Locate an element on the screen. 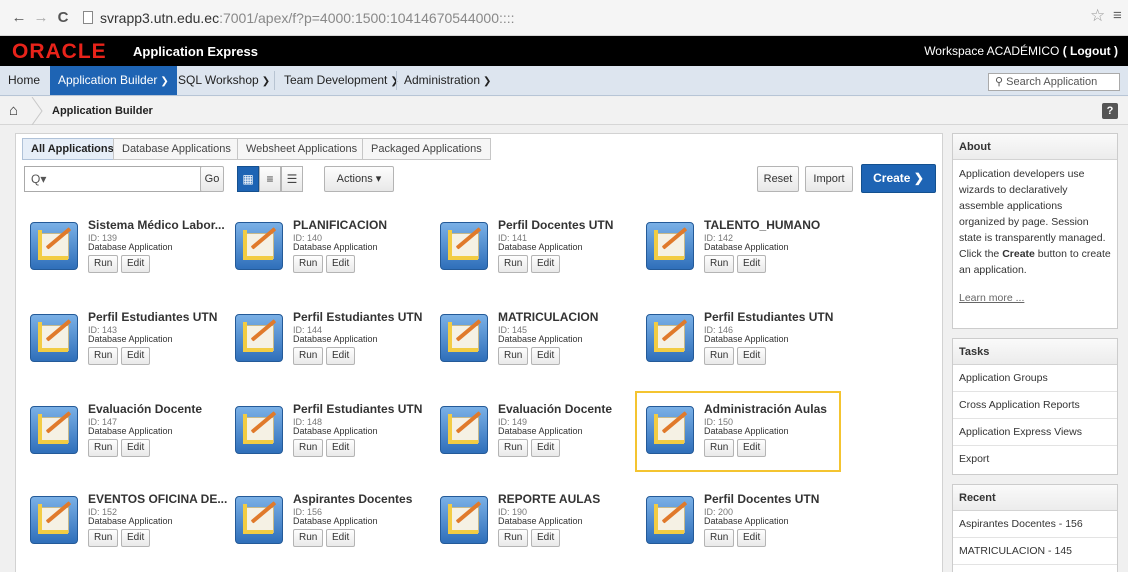 The image size is (1128, 572). app-name: Perfil Estudiantes UTN is located at coordinates (768, 317).